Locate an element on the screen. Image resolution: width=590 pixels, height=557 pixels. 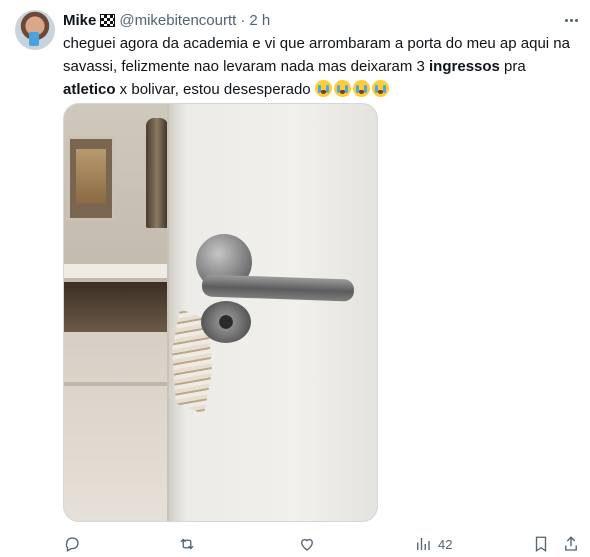
photo-shelf is located at coordinates (124, 271).